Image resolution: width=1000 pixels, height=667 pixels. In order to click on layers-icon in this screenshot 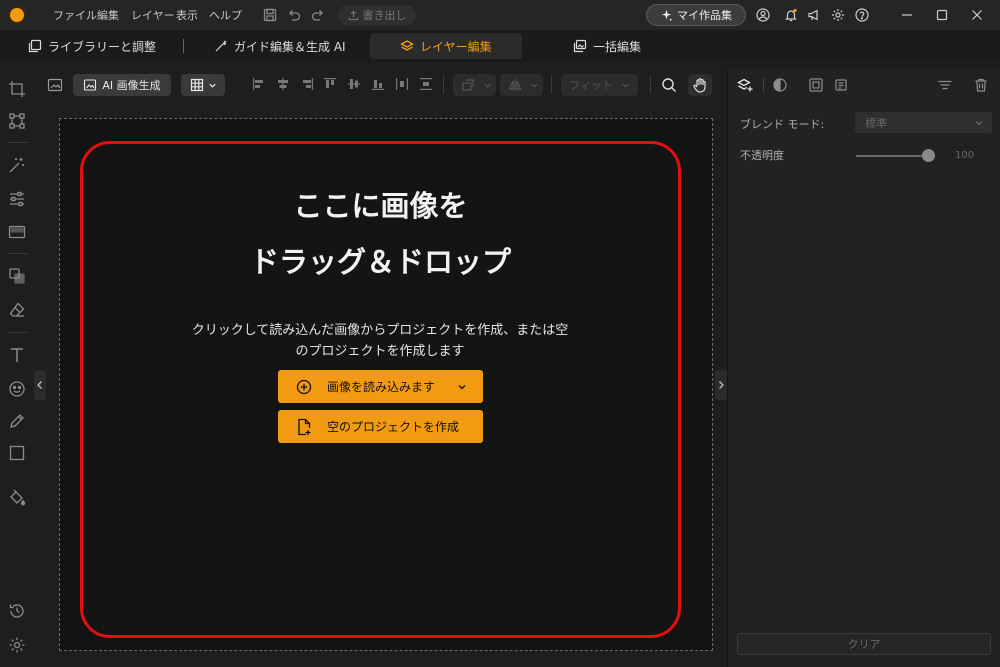, I will do `click(407, 45)`.